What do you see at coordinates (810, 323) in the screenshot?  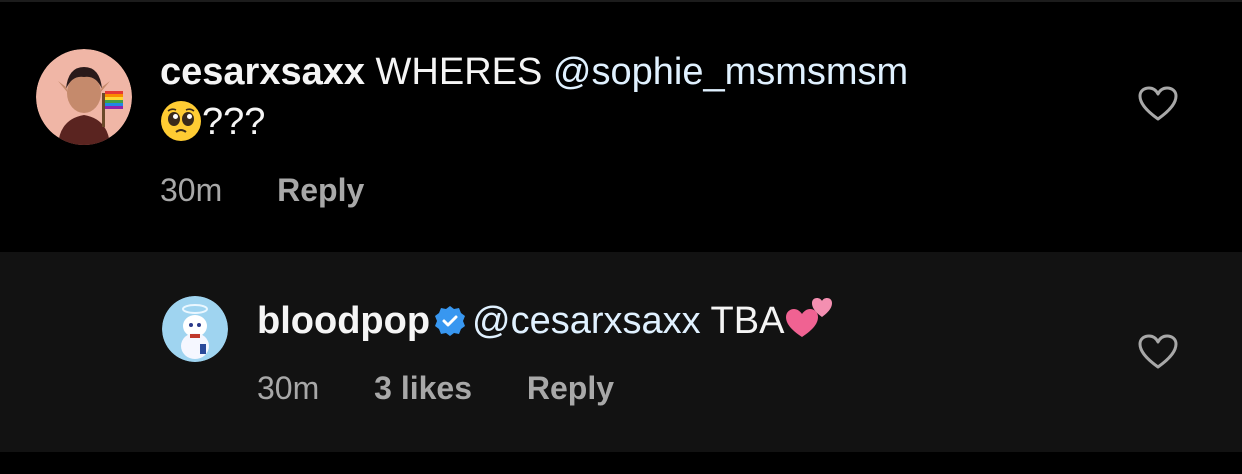 I see `two-hearts-emoji` at bounding box center [810, 323].